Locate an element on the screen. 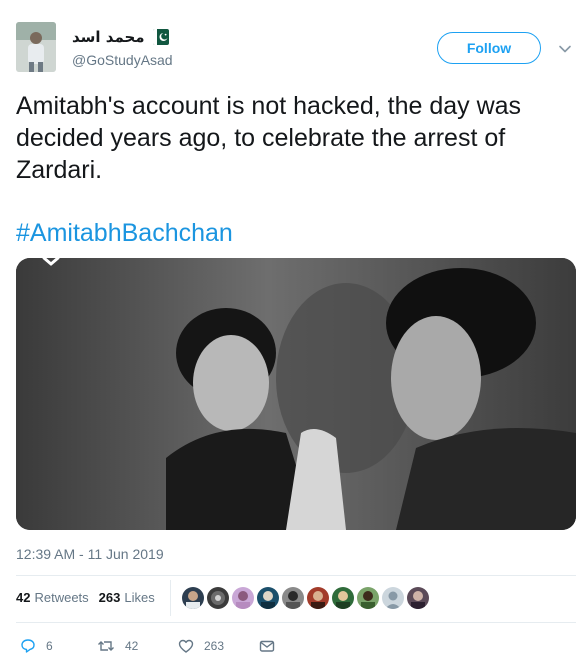 This screenshot has height=672, width=579. user-avatar is located at coordinates (36, 47).